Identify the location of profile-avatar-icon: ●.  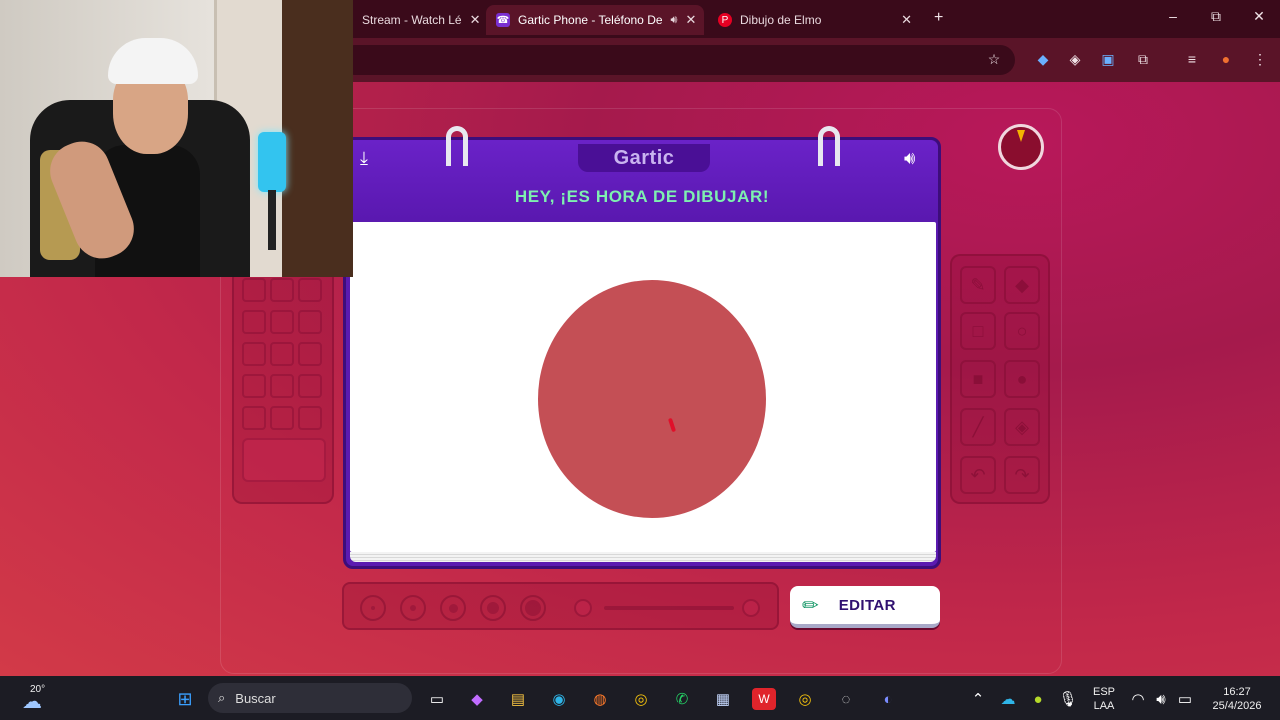
(1226, 59).